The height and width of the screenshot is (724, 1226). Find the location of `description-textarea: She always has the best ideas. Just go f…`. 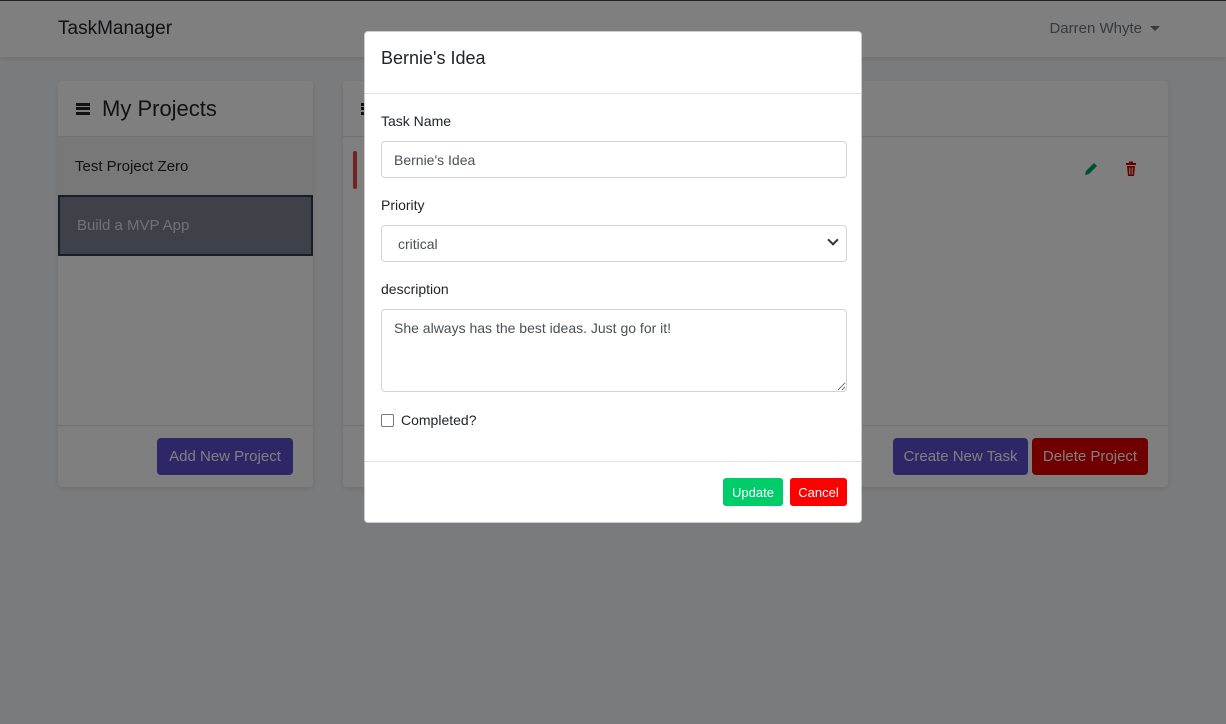

description-textarea: She always has the best ideas. Just go f… is located at coordinates (614, 350).